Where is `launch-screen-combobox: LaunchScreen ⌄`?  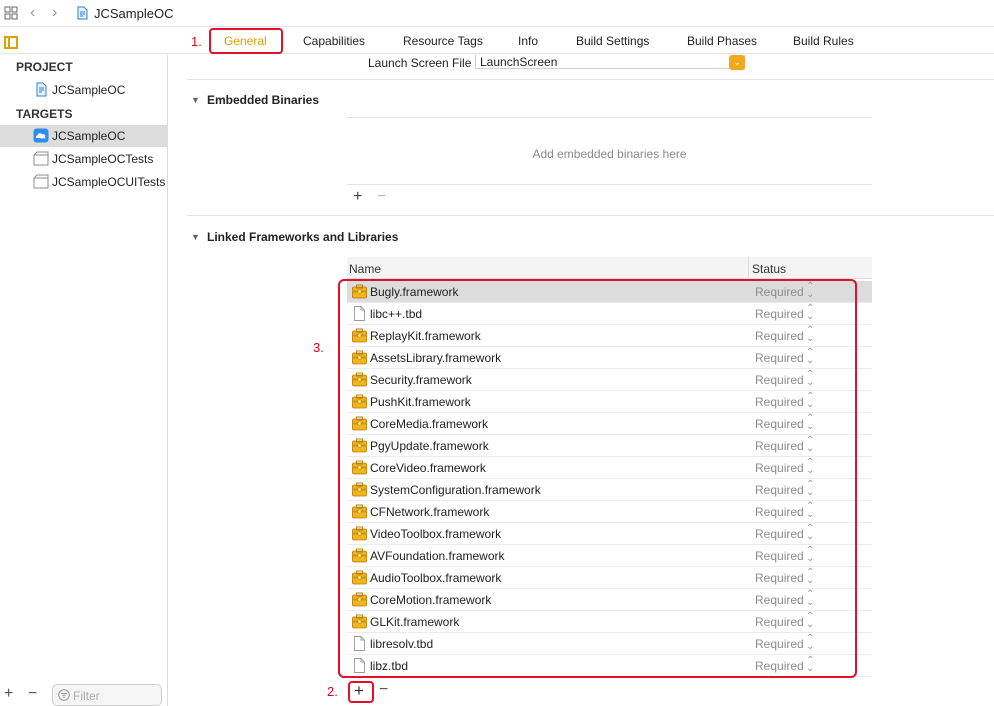 launch-screen-combobox: LaunchScreen ⌄ is located at coordinates (610, 62).